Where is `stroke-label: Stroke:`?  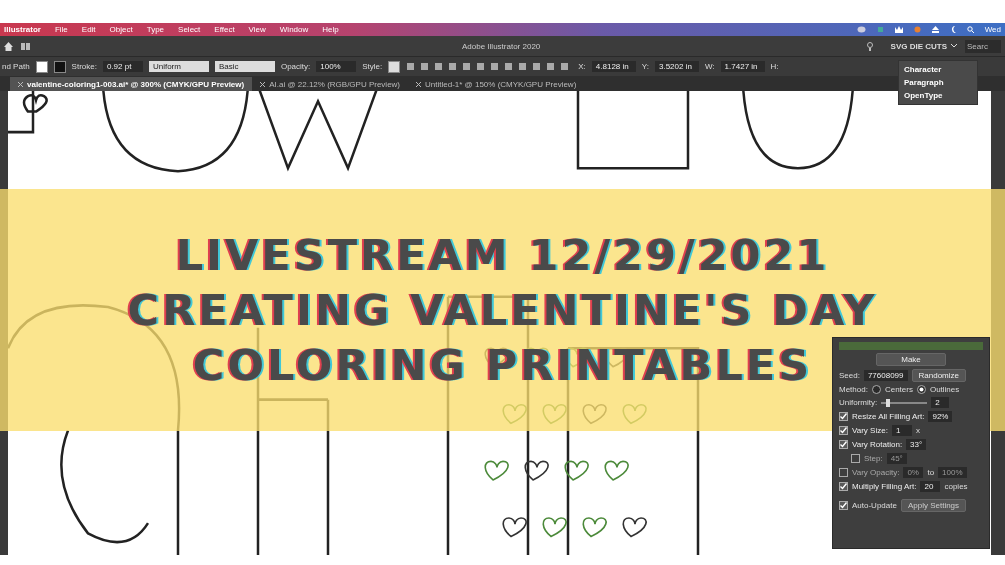
stroke-label: Stroke: is located at coordinates (84, 66).